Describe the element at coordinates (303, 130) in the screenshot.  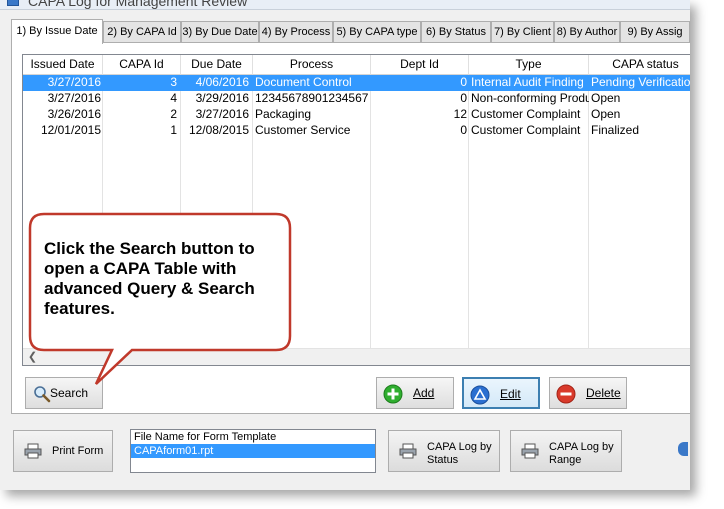
I see `cell-process: Customer Service` at that location.